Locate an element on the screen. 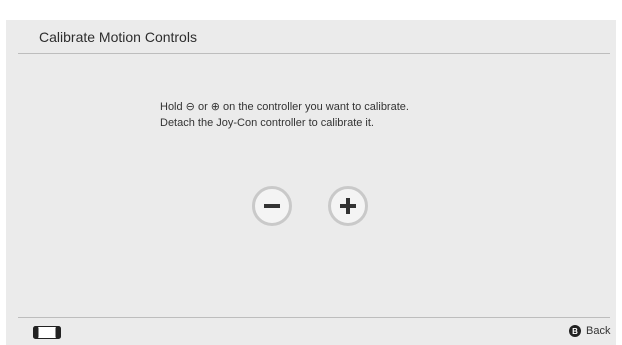 The height and width of the screenshot is (345, 622). minus-button is located at coordinates (272, 206).